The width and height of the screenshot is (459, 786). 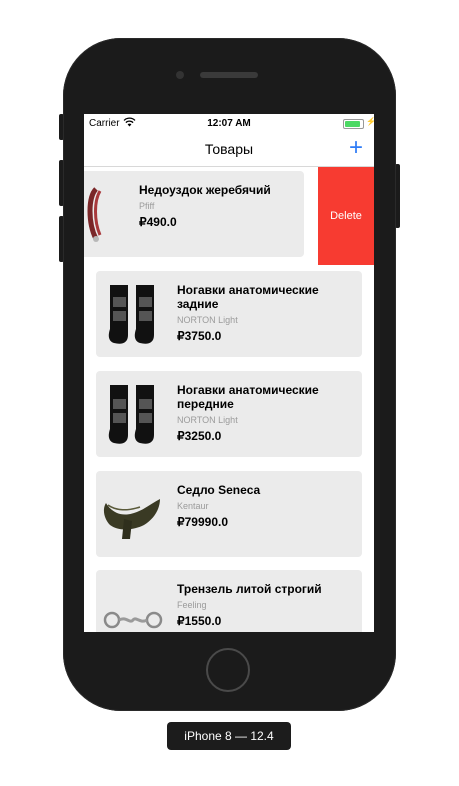 What do you see at coordinates (248, 397) in the screenshot?
I see `product-name: Ногавки анатомические передние` at bounding box center [248, 397].